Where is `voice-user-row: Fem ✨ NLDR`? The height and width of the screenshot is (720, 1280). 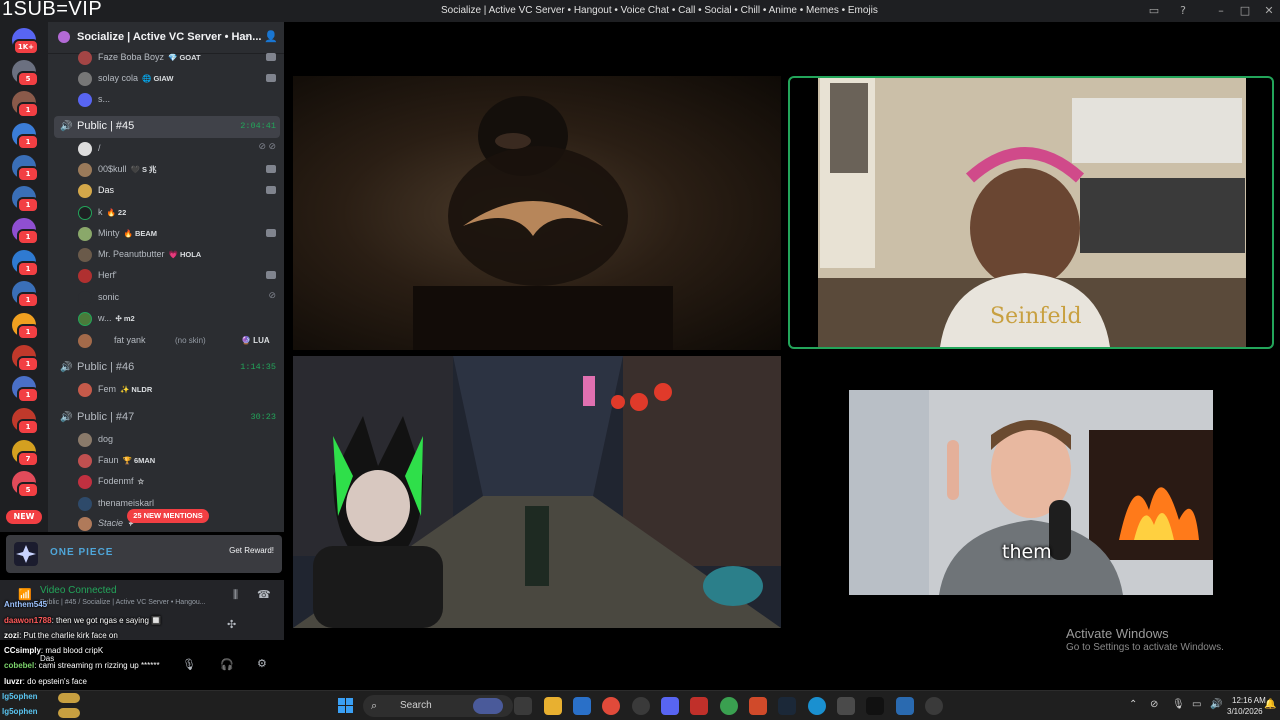
voice-user-row: Fem ✨ NLDR is located at coordinates (166, 390).